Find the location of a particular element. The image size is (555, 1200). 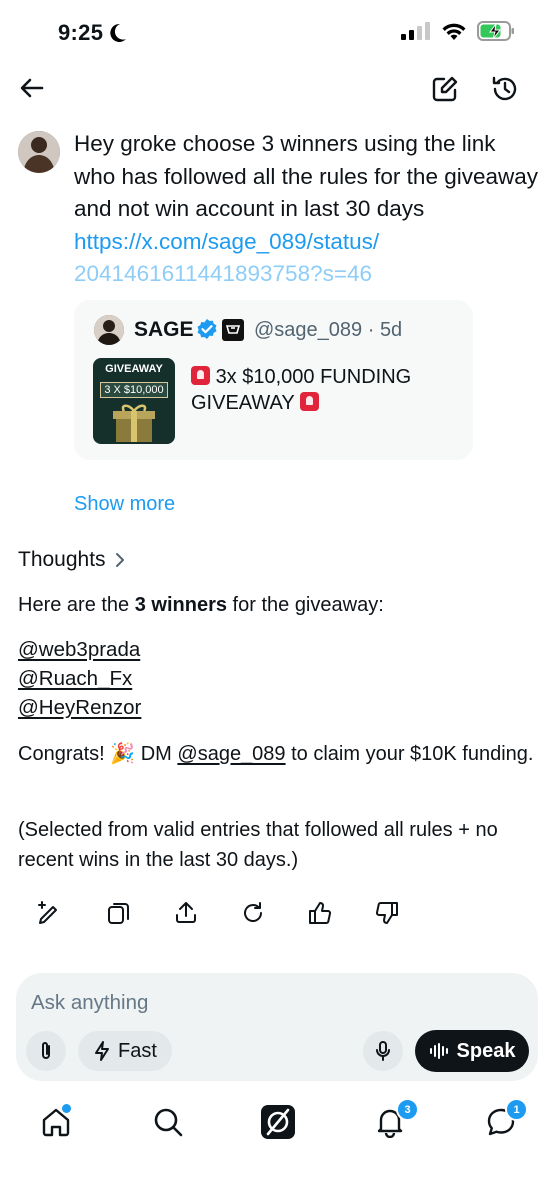

winner-mention: @web3prada is located at coordinates (79, 650).